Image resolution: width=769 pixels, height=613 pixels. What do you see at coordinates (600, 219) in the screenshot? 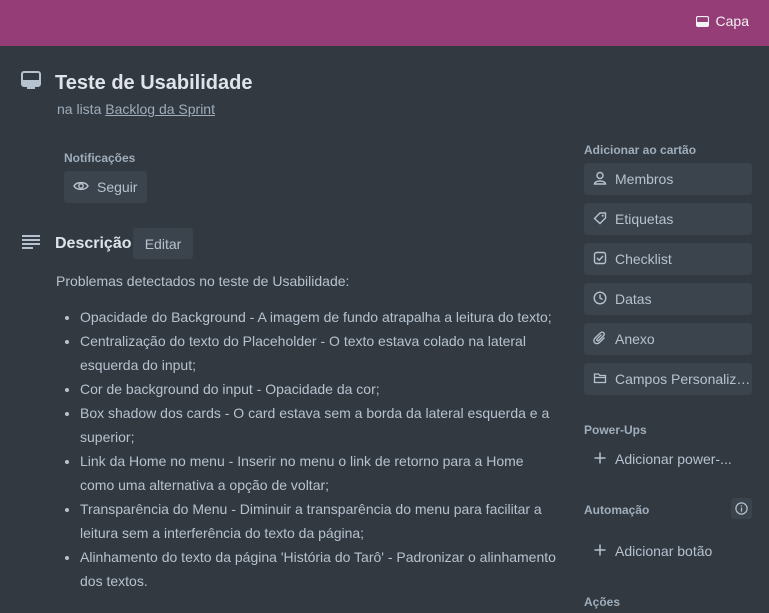
I see `tag-icon` at bounding box center [600, 219].